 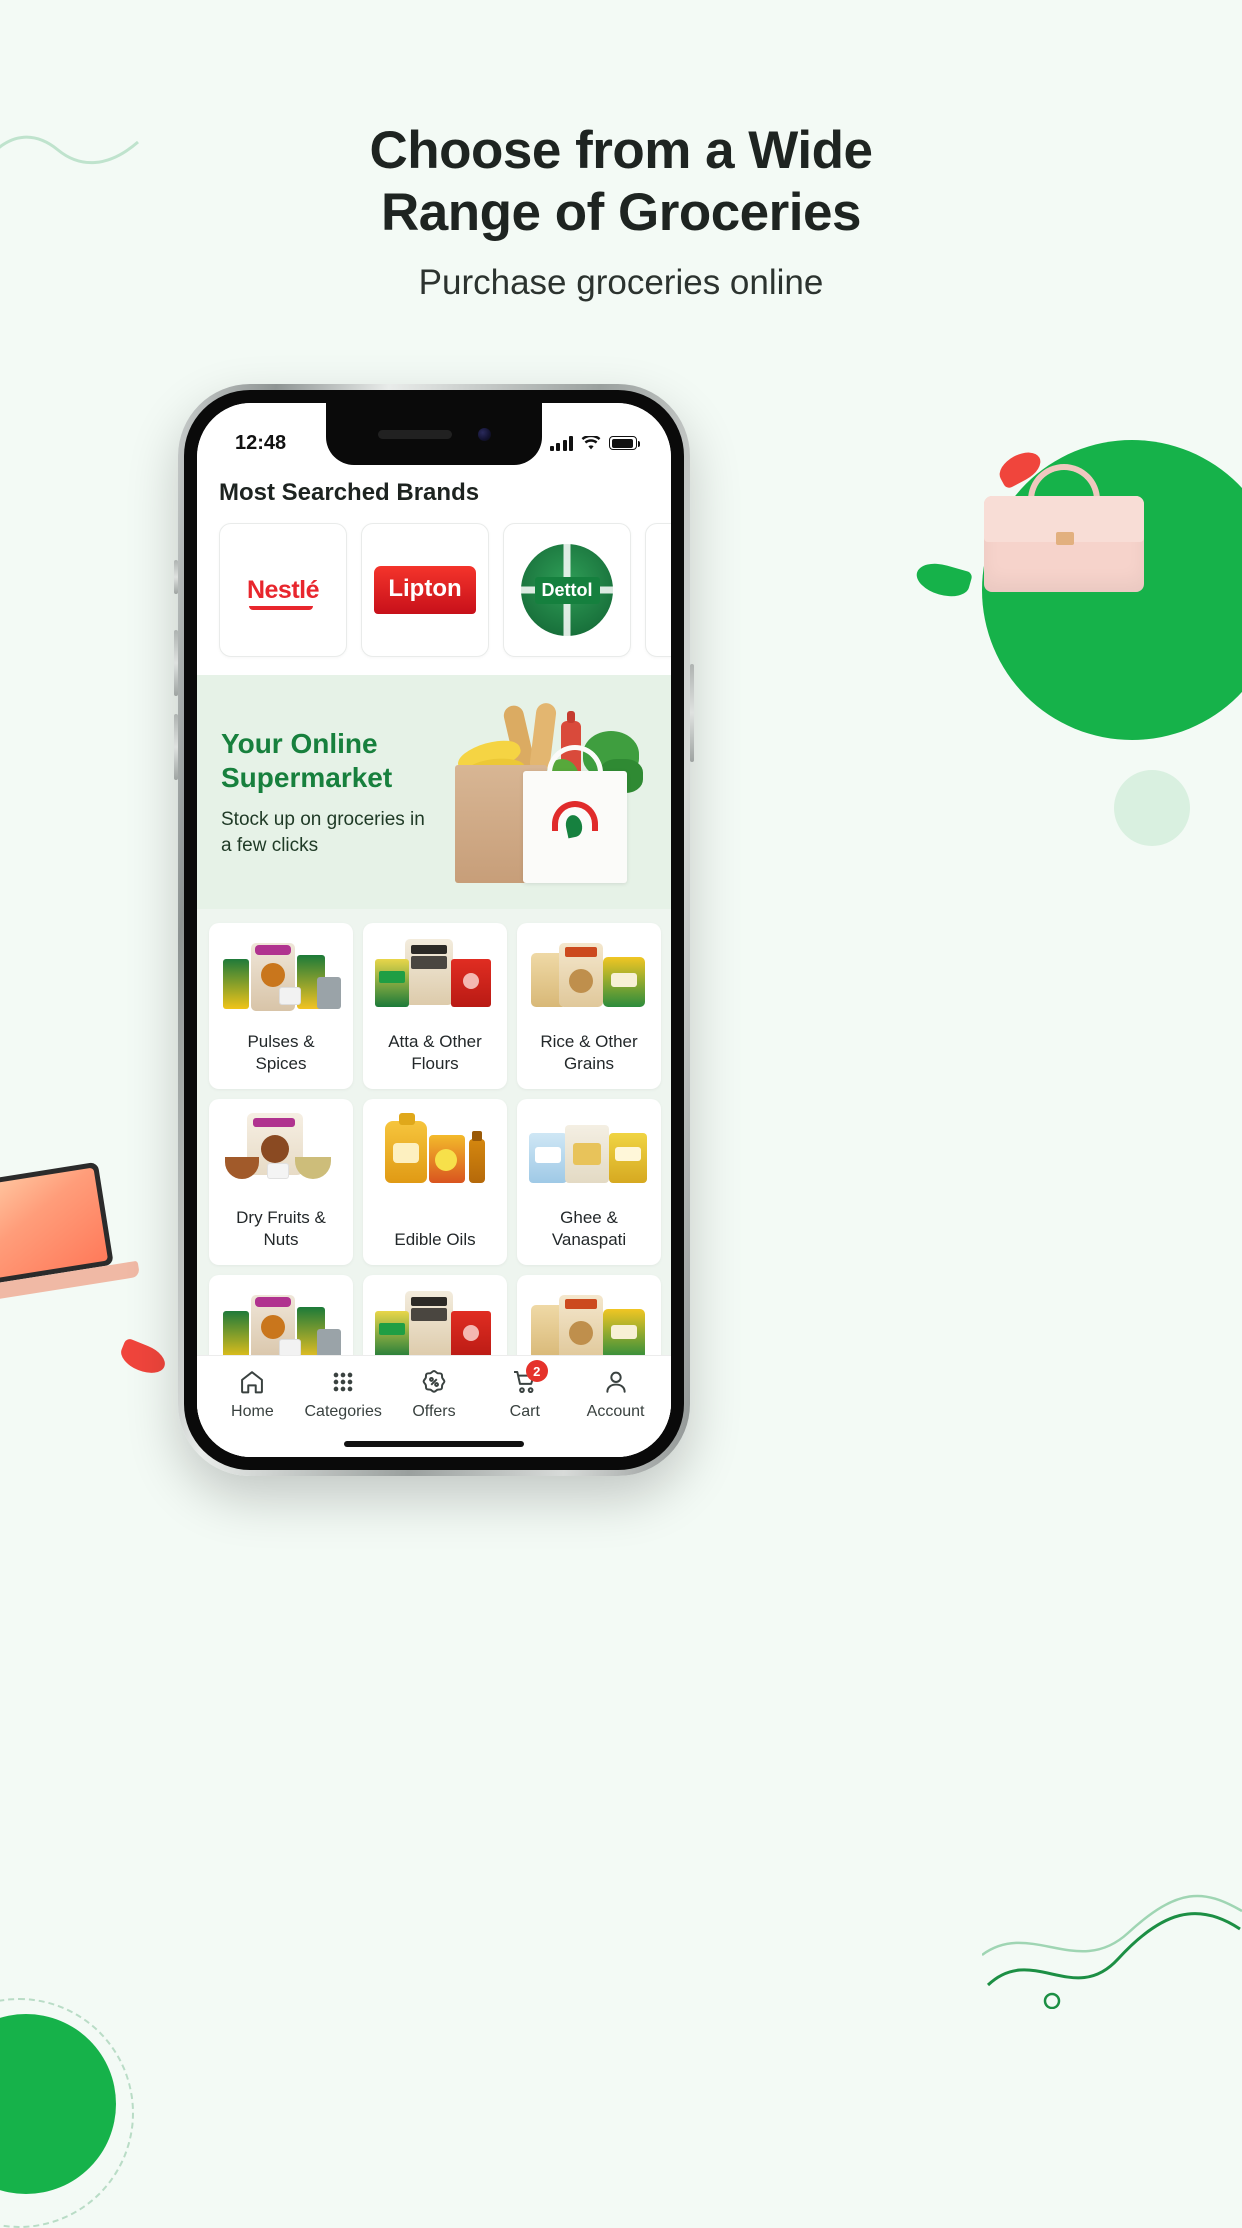 I want to click on brands-carousel: Nestlé Lipton Dettol Ke, so click(x=434, y=591).